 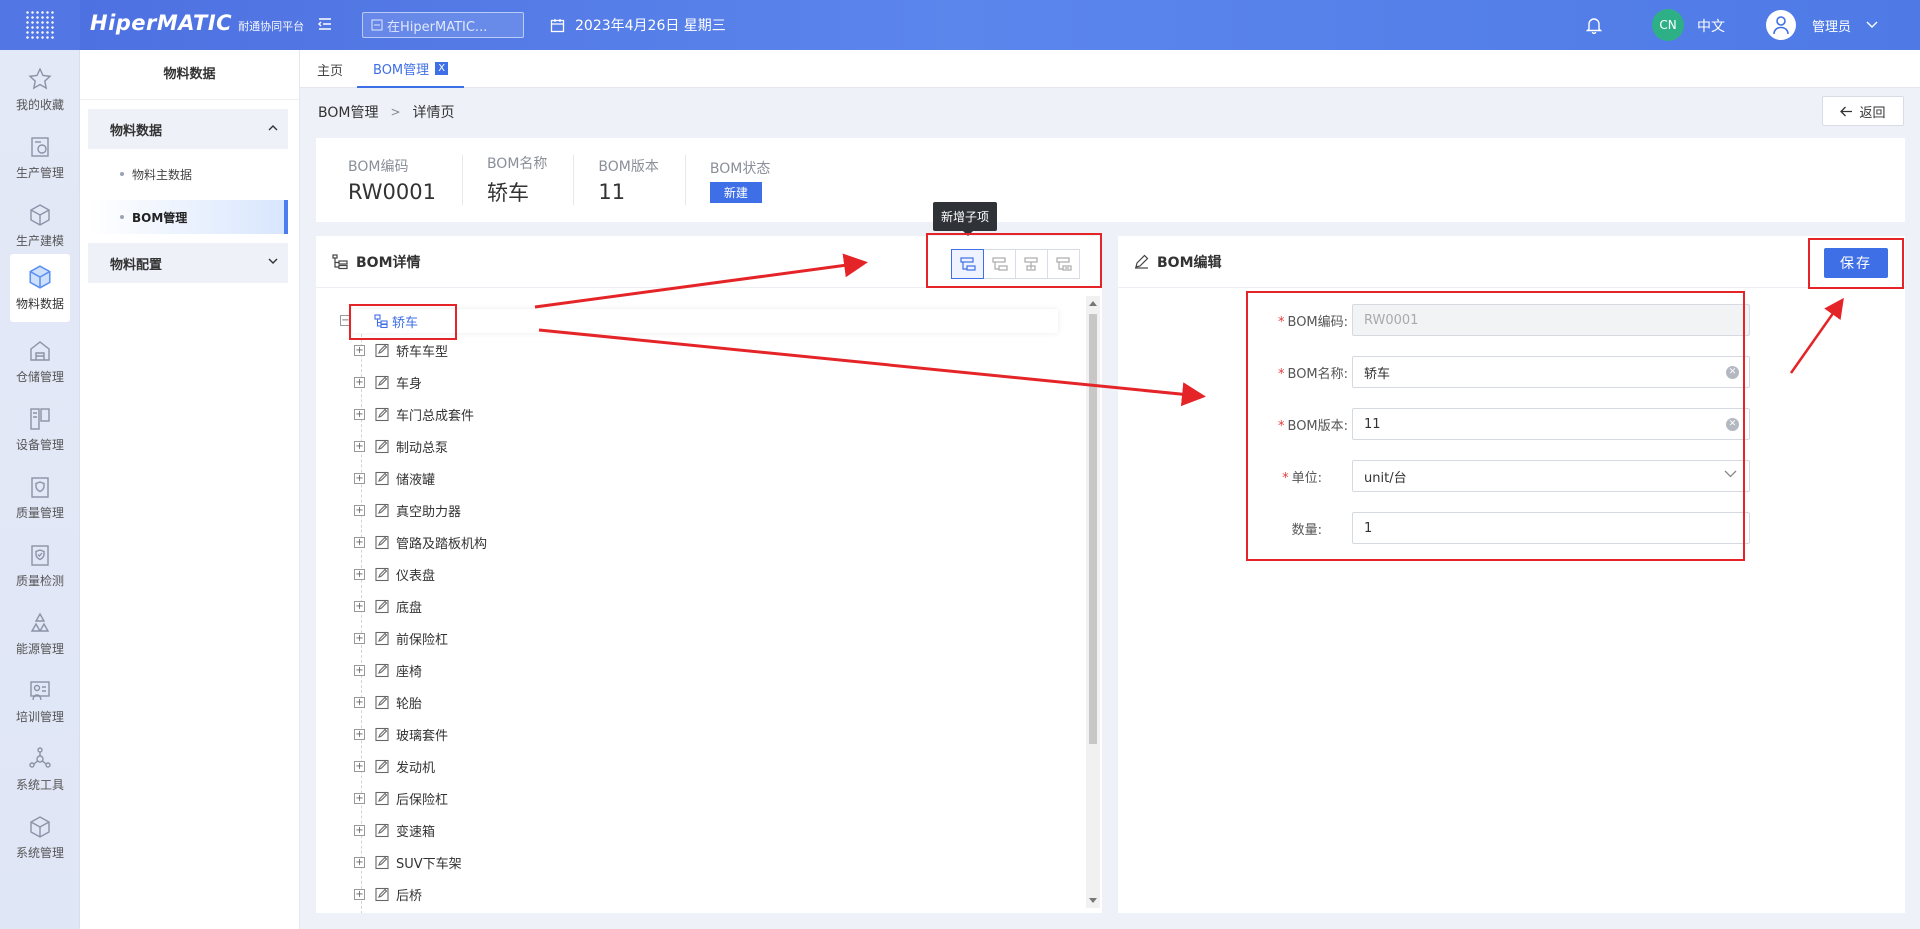 What do you see at coordinates (40, 770) in the screenshot?
I see `nav-item-system-tools: 系统工具` at bounding box center [40, 770].